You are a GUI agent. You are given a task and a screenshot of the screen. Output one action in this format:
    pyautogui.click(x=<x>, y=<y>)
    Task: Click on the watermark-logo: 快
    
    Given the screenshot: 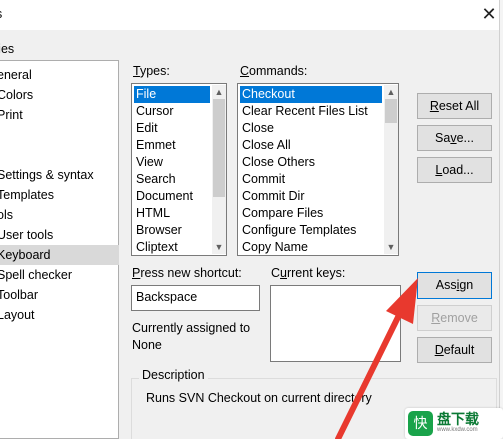 What is the action you would take?
    pyautogui.click(x=420, y=423)
    